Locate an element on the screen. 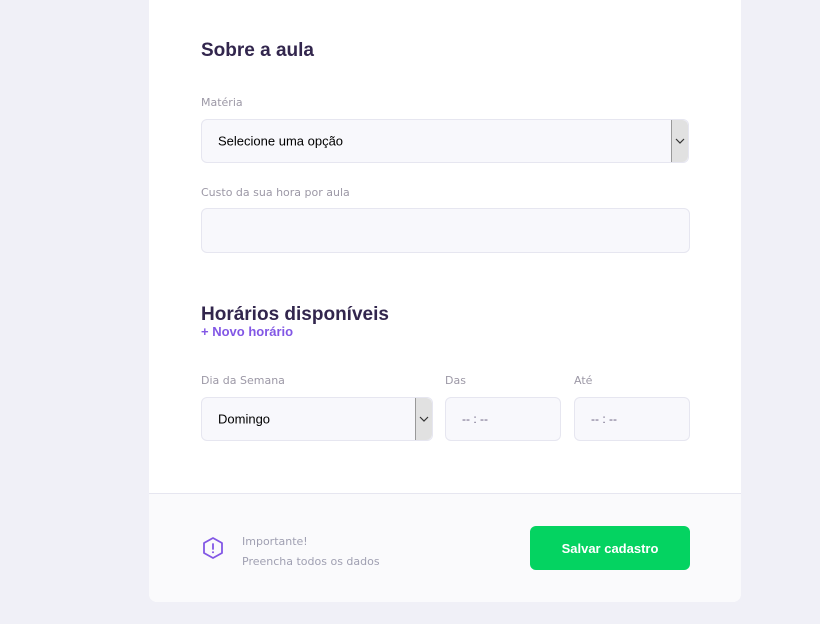 The width and height of the screenshot is (820, 624). subject-label: Matéria is located at coordinates (222, 102).